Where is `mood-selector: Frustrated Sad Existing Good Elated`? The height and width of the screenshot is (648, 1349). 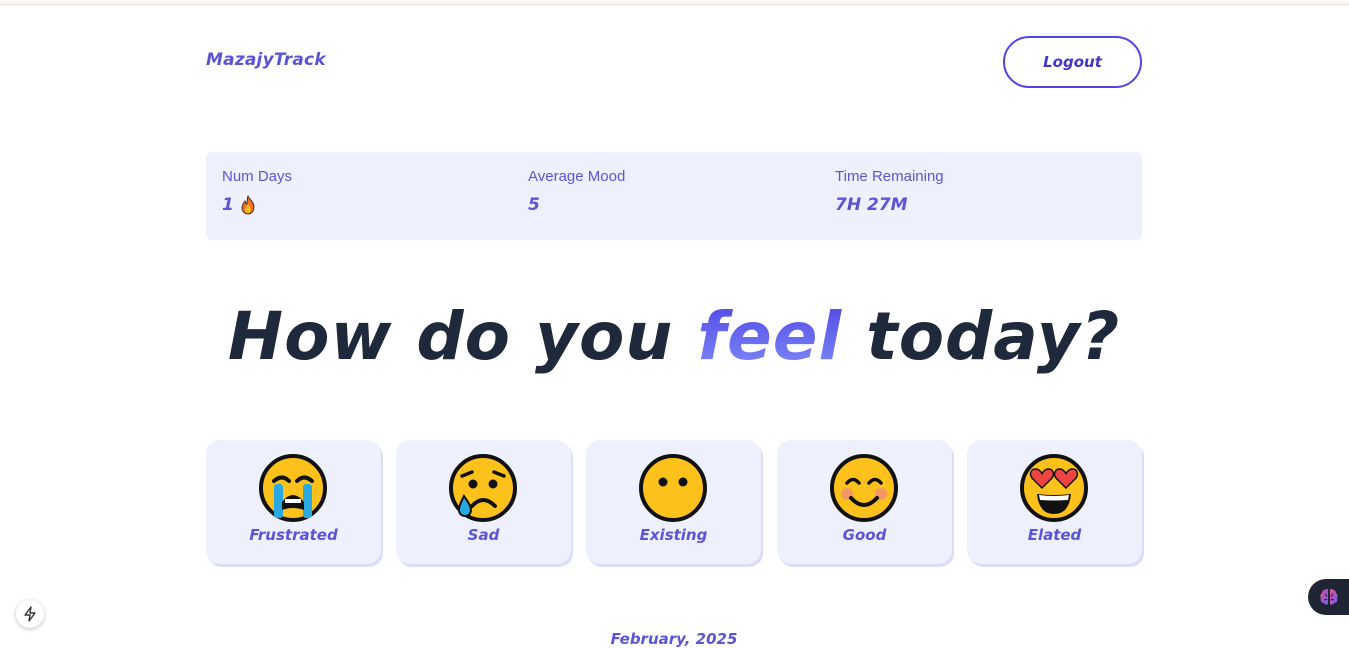
mood-selector: Frustrated Sad Existing Good Elated is located at coordinates (676, 504).